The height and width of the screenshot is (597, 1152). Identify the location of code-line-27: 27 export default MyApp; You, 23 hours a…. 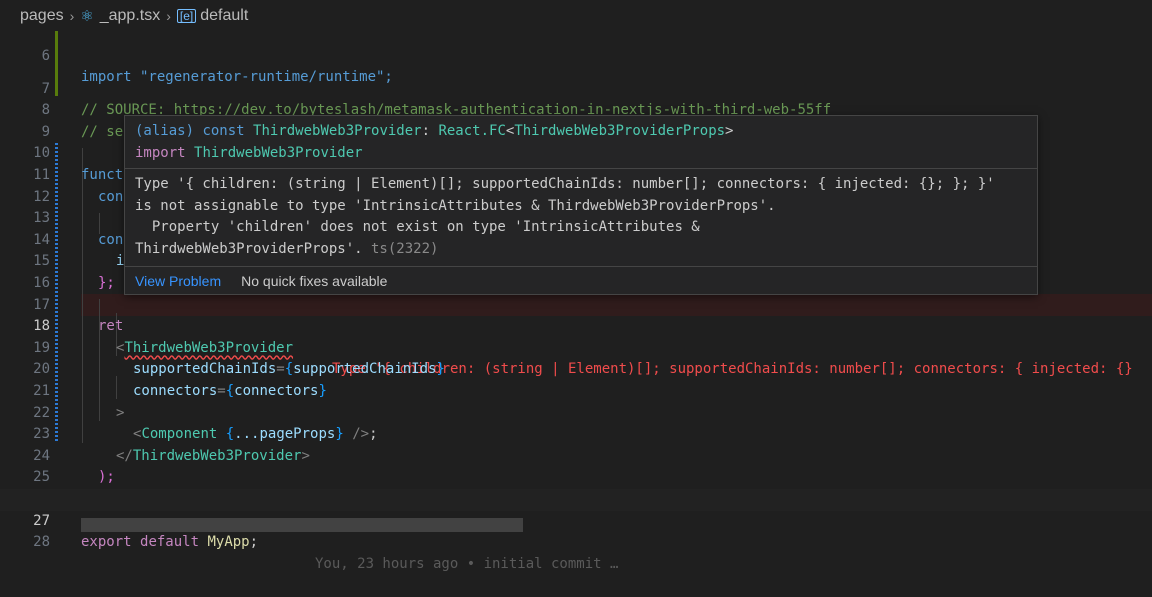
(576, 530).